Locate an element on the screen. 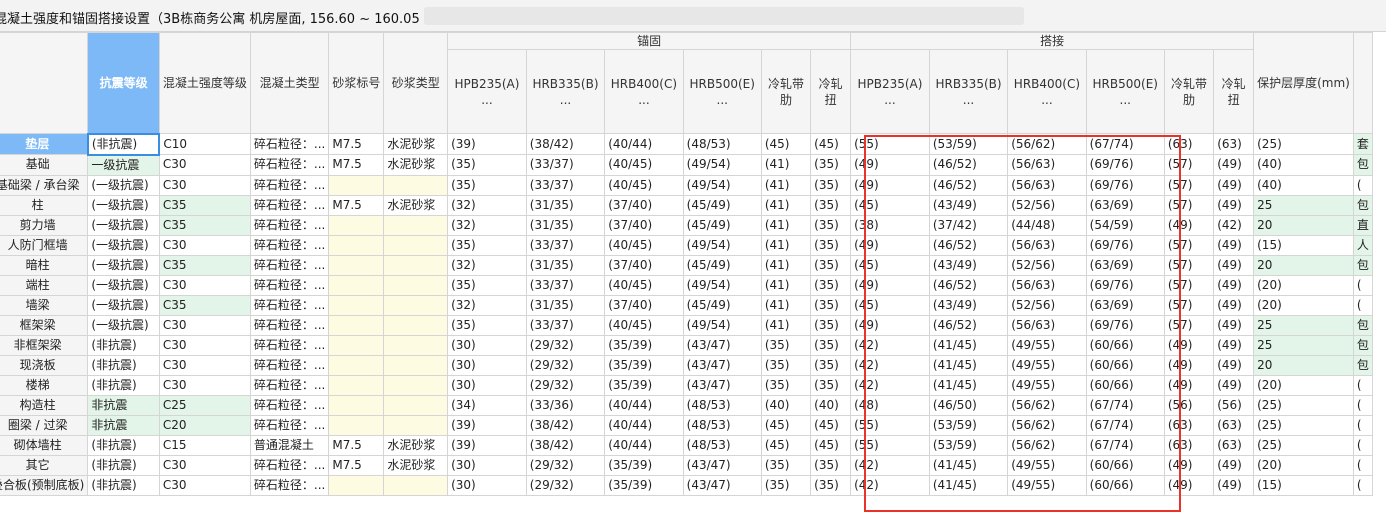  anchor-cell: (30) is located at coordinates (487, 345).